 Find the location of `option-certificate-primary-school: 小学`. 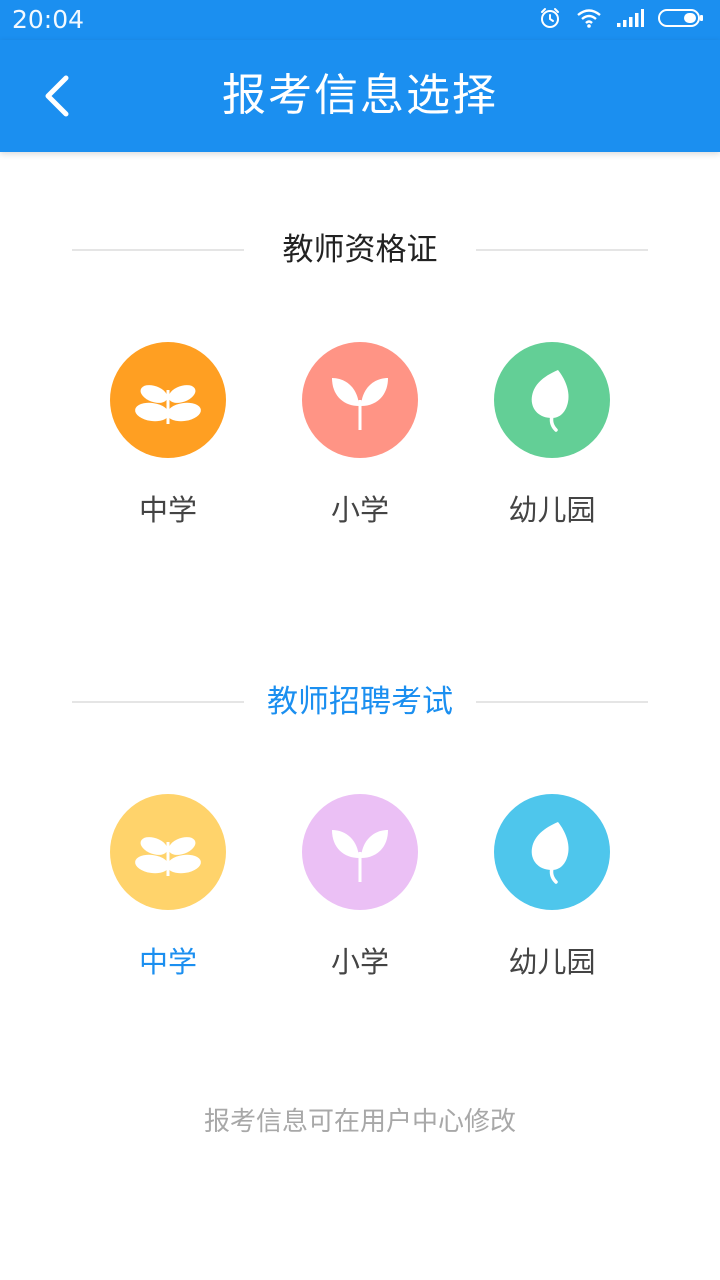

option-certificate-primary-school: 小学 is located at coordinates (360, 442).